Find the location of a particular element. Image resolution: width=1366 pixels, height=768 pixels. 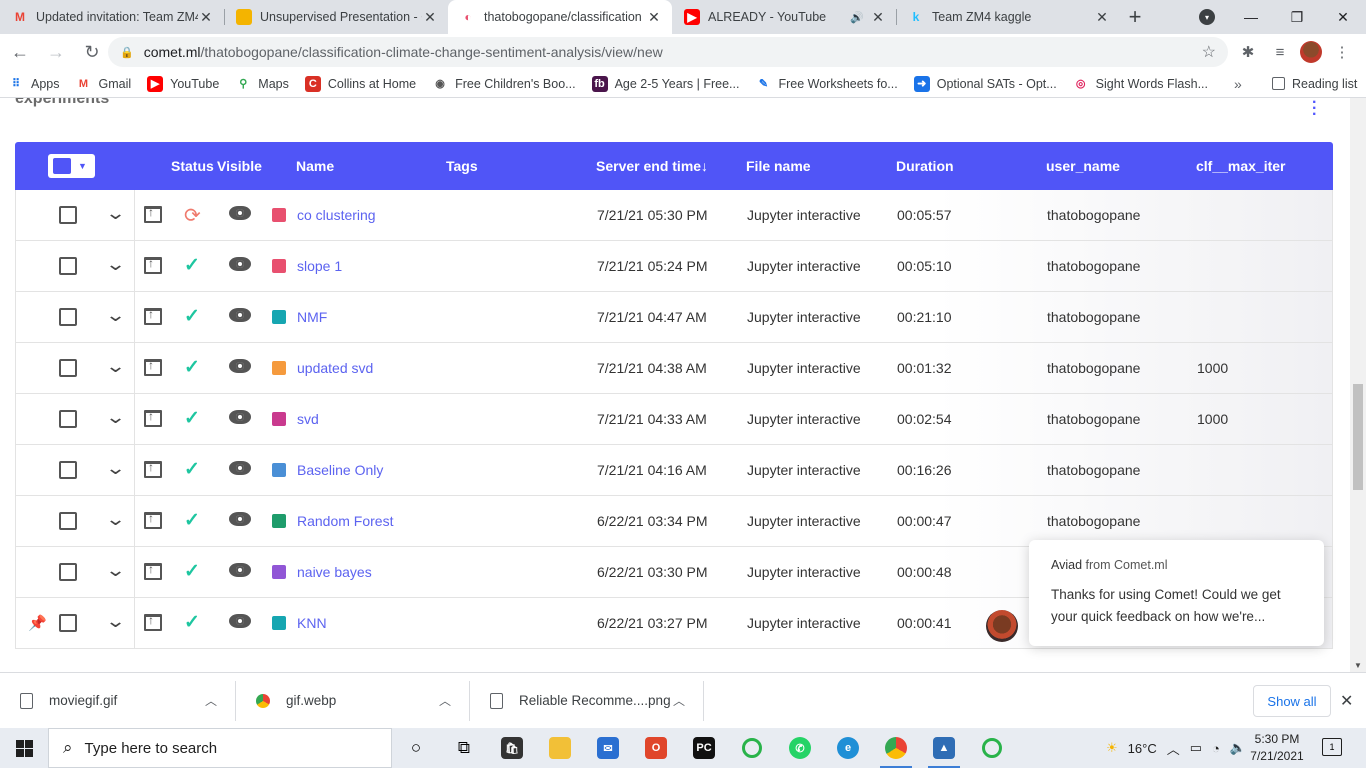

photos-icon: ▲ is located at coordinates (944, 748).